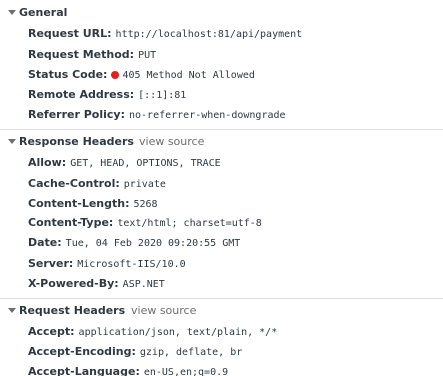  I want to click on header-key: Accept-Encoding:, so click(82, 351).